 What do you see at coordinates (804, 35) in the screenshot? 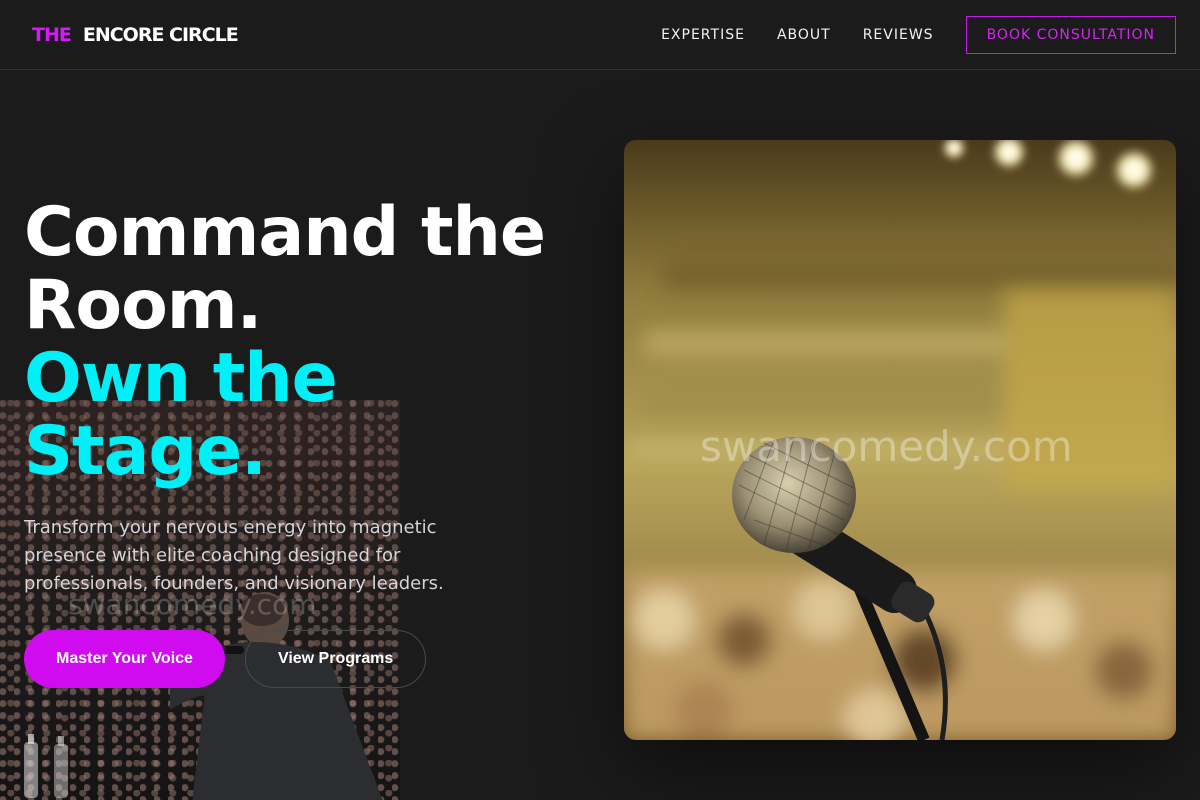
I see `nav-link-about: ABOUT` at bounding box center [804, 35].